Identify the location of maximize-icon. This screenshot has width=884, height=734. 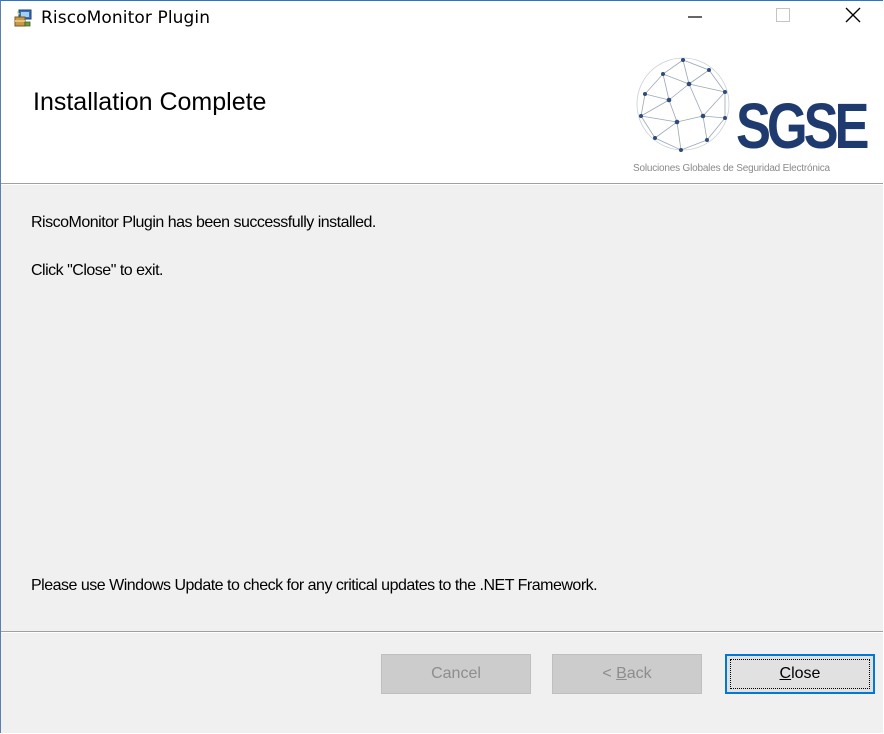
(783, 17).